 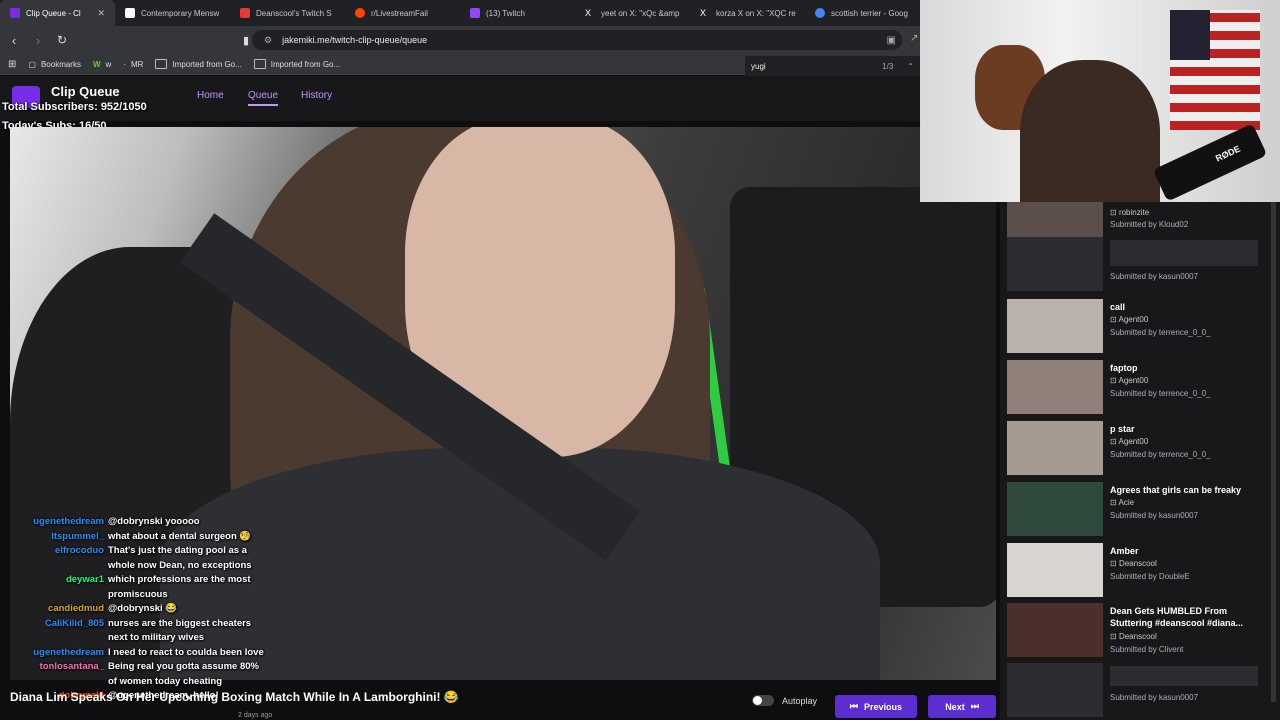 What do you see at coordinates (54, 64) in the screenshot?
I see `bookmark-item: ▢ Bookmarks` at bounding box center [54, 64].